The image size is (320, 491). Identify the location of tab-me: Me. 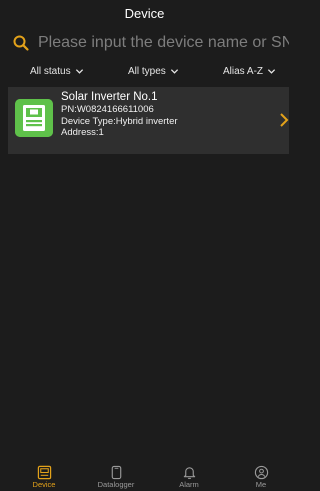
(261, 477).